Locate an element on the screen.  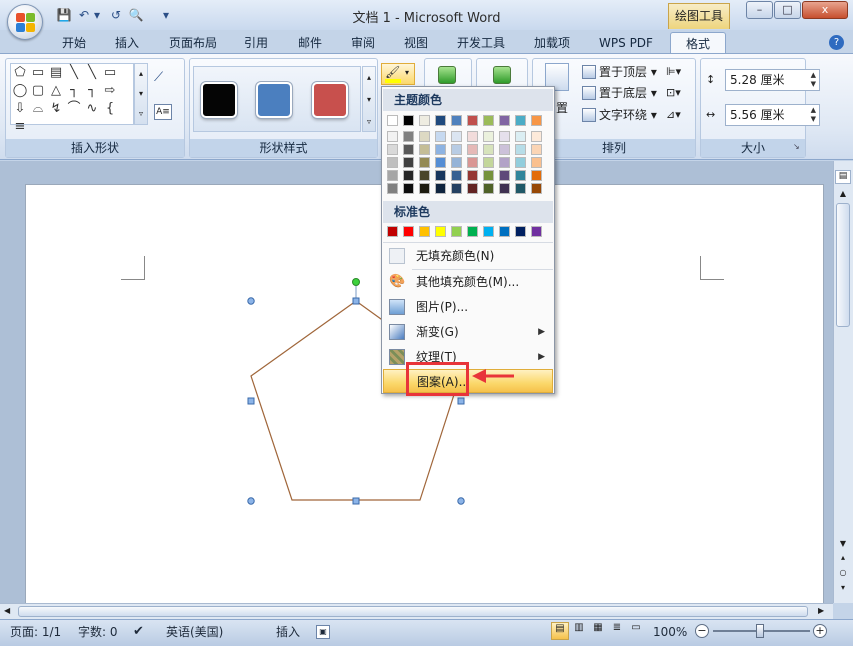
tab-developer: 开发工具 is located at coordinates (481, 43).